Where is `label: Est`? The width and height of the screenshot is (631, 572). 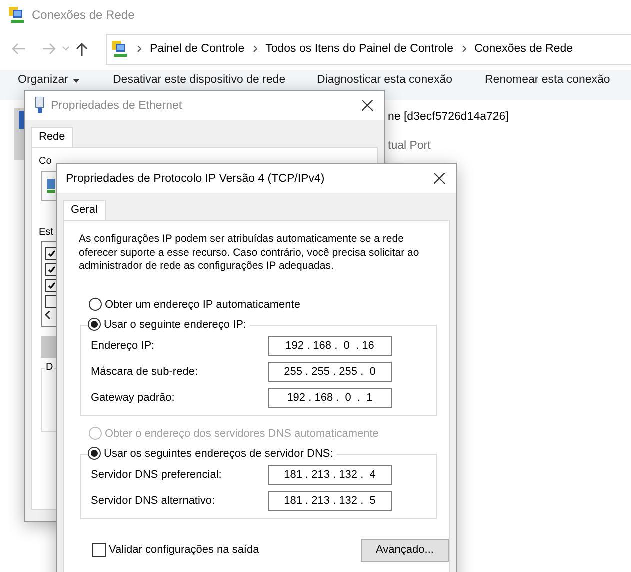
label: Est is located at coordinates (46, 232).